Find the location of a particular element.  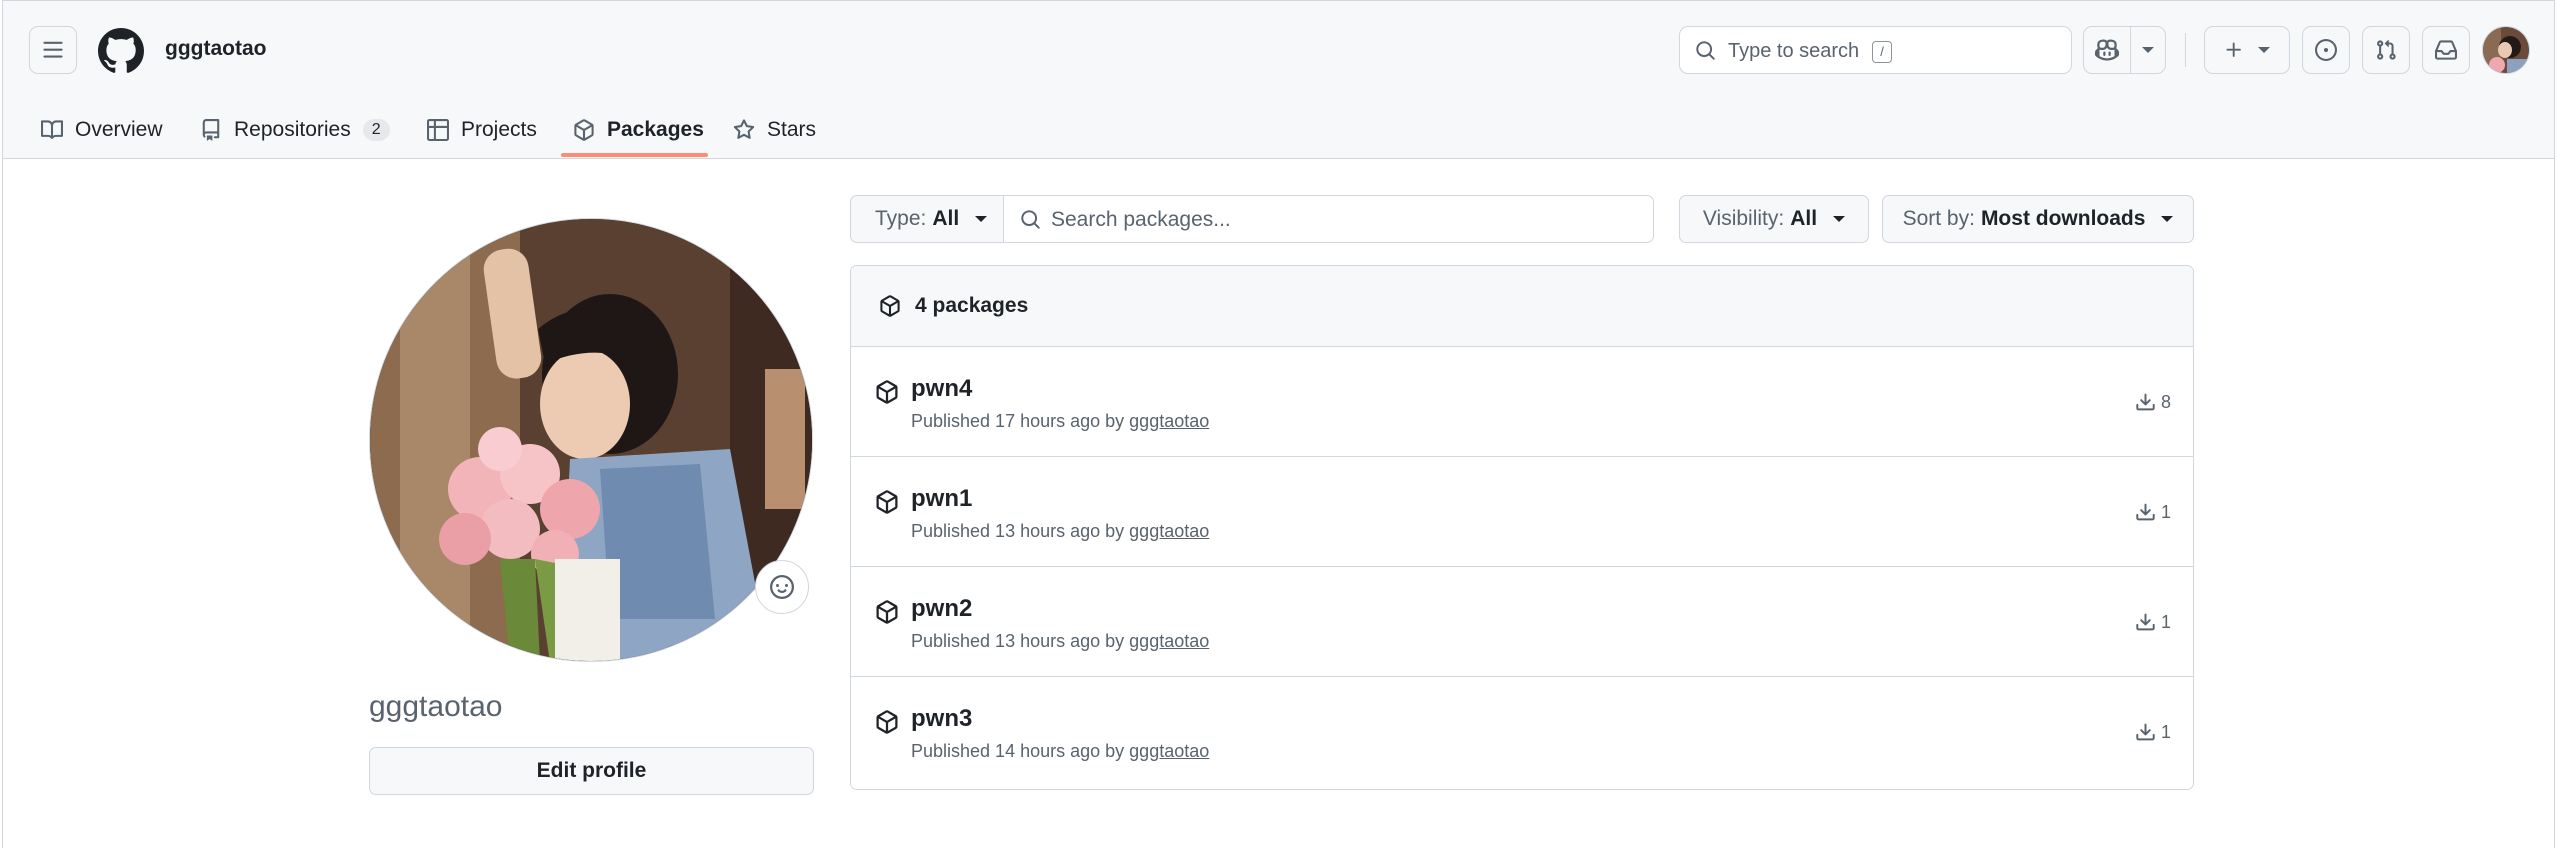

set-status-button is located at coordinates (782, 587).